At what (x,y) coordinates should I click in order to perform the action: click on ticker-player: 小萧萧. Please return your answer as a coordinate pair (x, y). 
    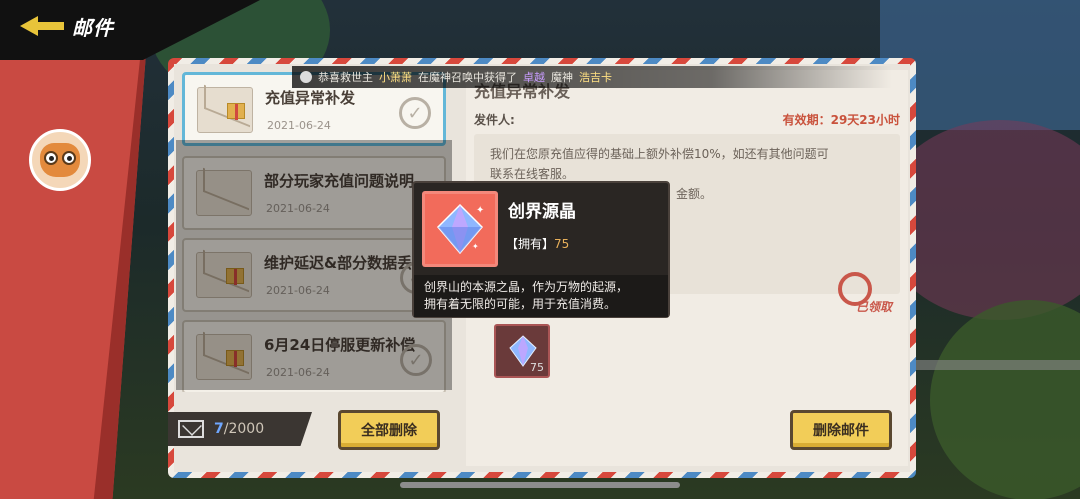
    Looking at the image, I should click on (395, 77).